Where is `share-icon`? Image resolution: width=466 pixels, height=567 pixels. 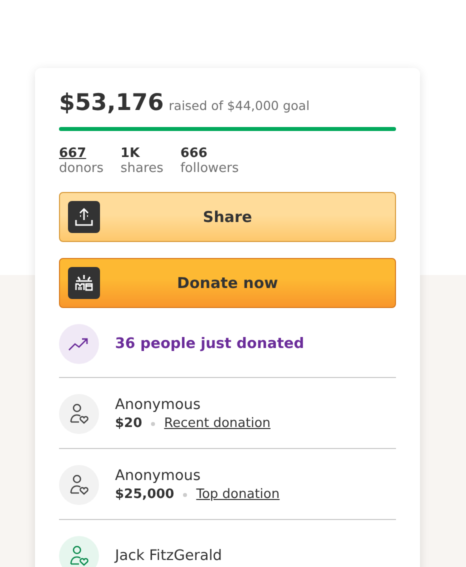
share-icon is located at coordinates (84, 217).